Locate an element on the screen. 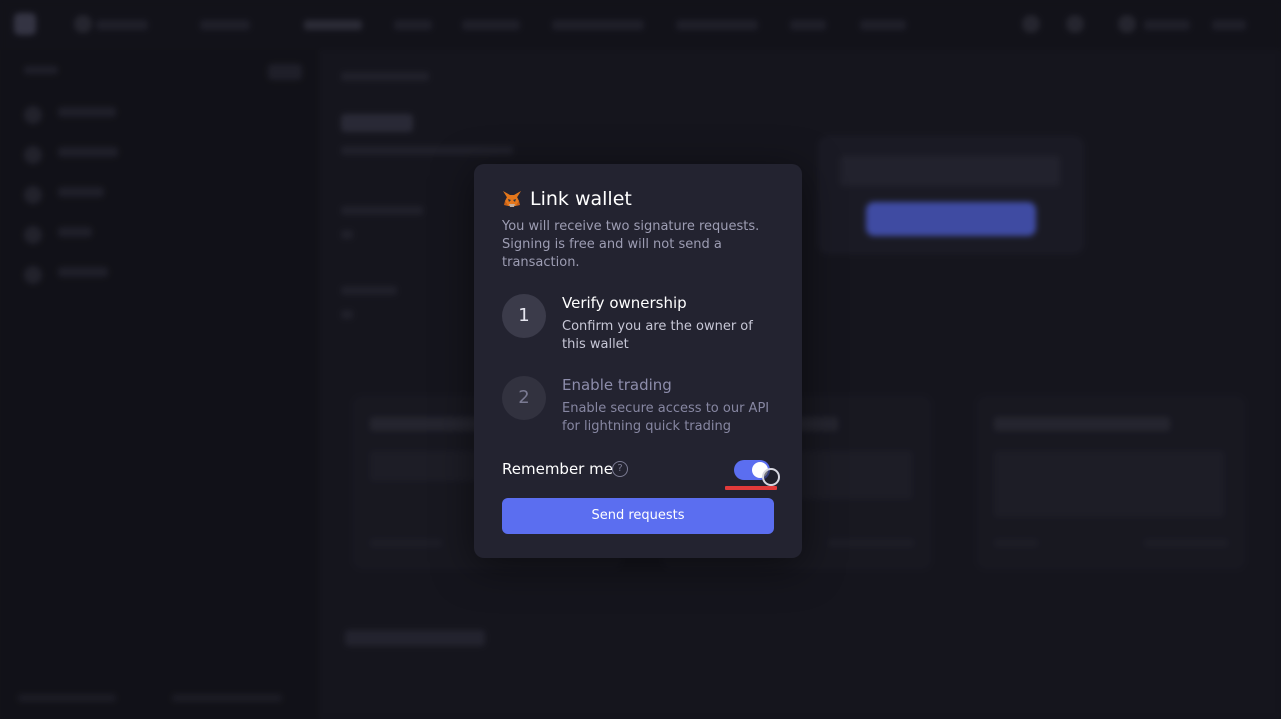 Image resolution: width=1281 pixels, height=719 pixels. send-requests-button: Send requests is located at coordinates (638, 516).